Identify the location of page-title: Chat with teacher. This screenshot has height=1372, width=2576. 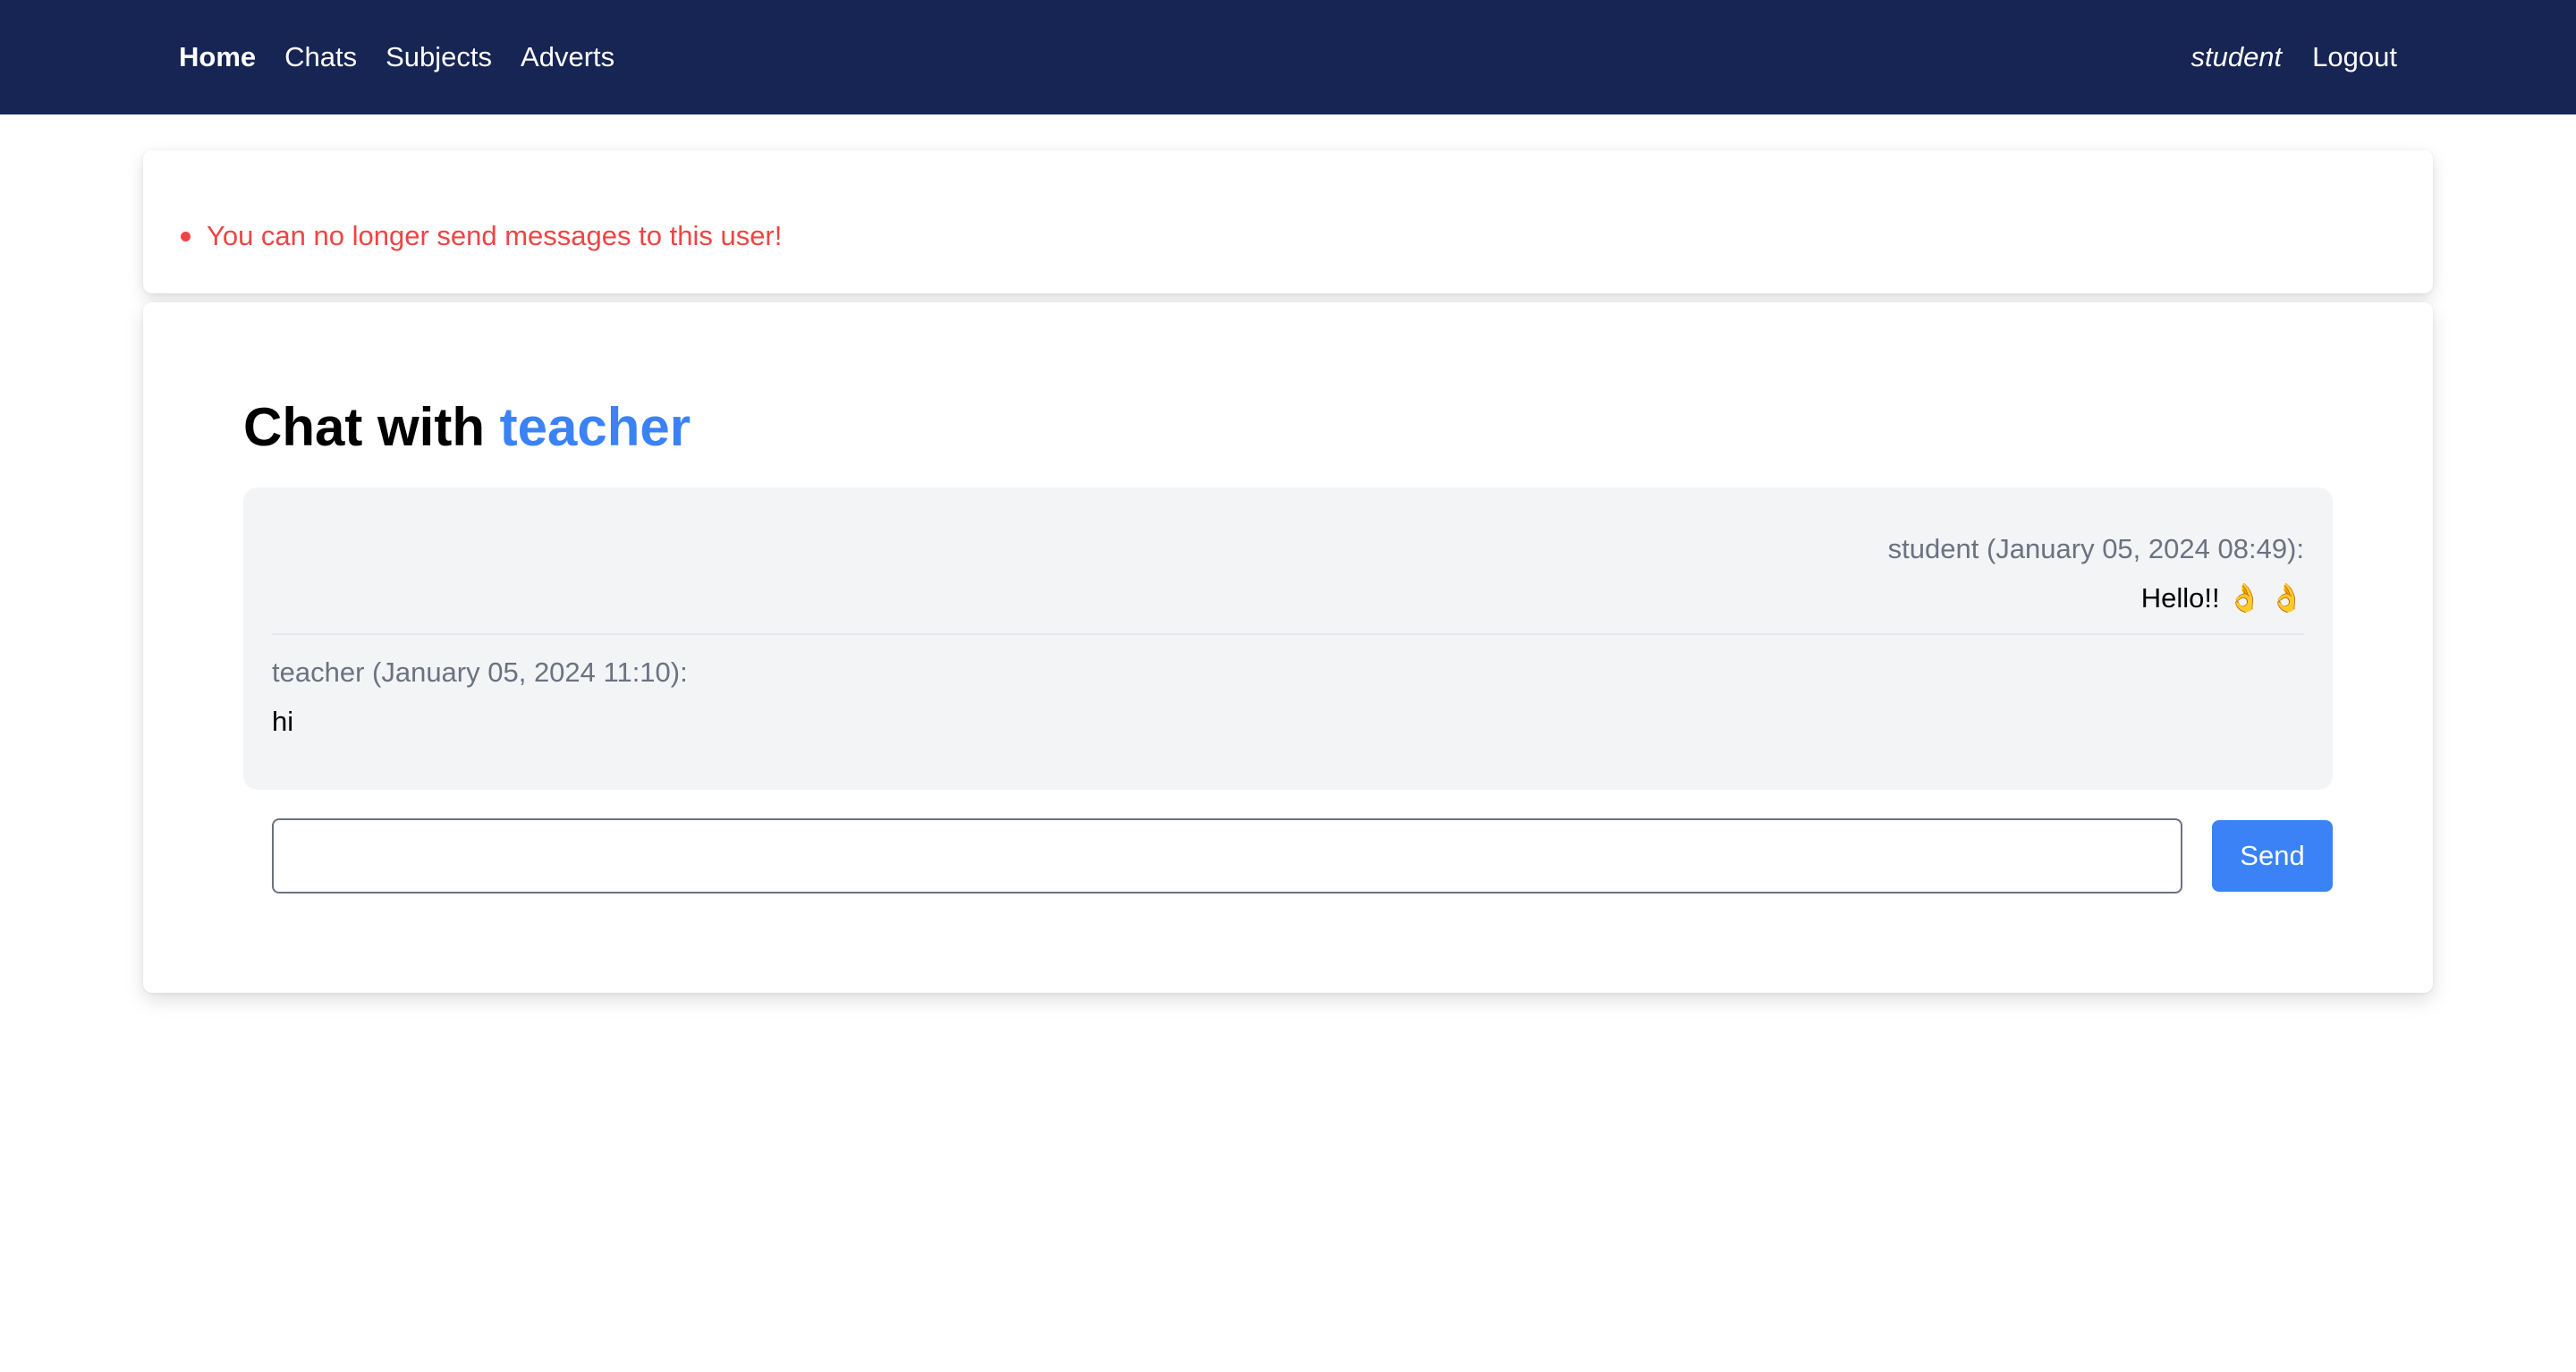
(467, 427).